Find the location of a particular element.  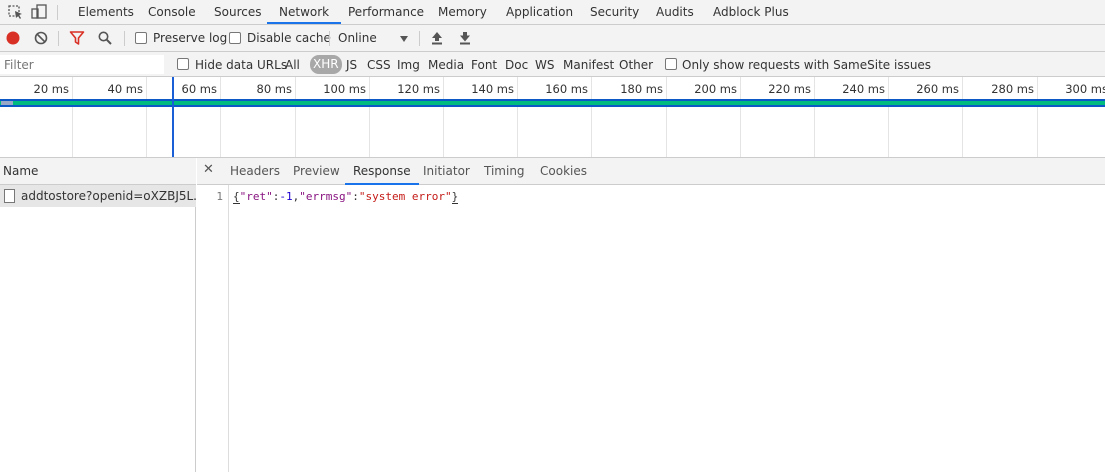

disable-cache-checkbox is located at coordinates (235, 38).